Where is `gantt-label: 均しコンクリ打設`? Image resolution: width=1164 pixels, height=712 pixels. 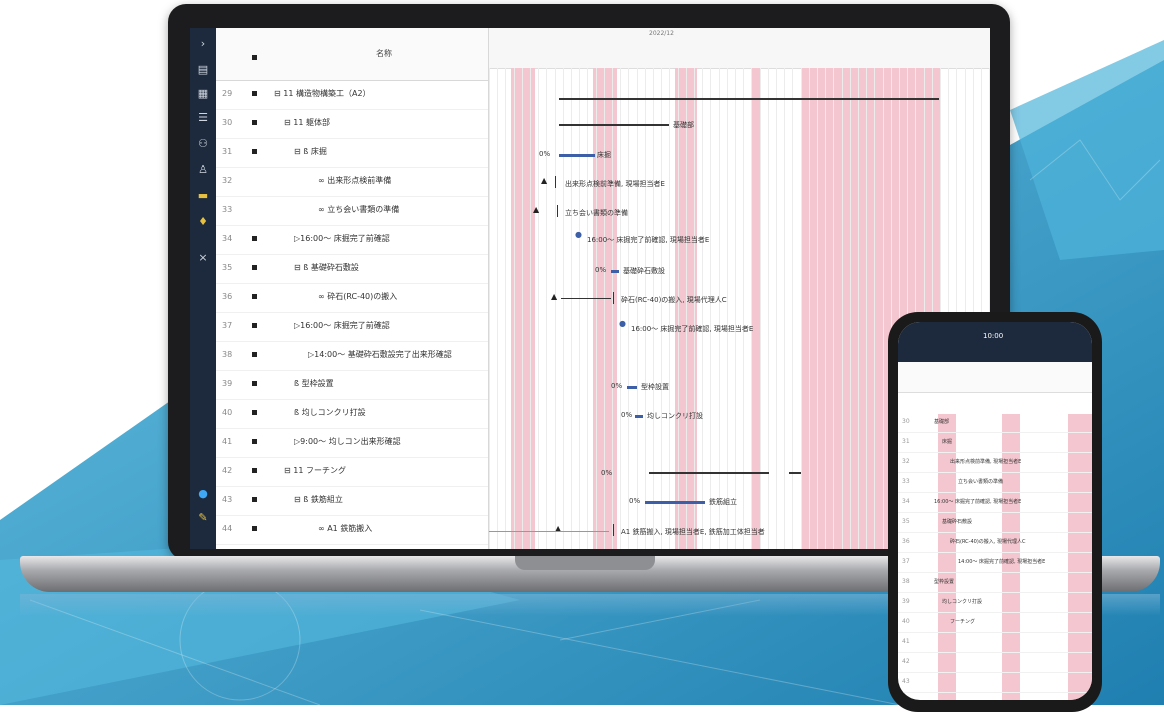
gantt-label: 均しコンクリ打設 is located at coordinates (675, 416).